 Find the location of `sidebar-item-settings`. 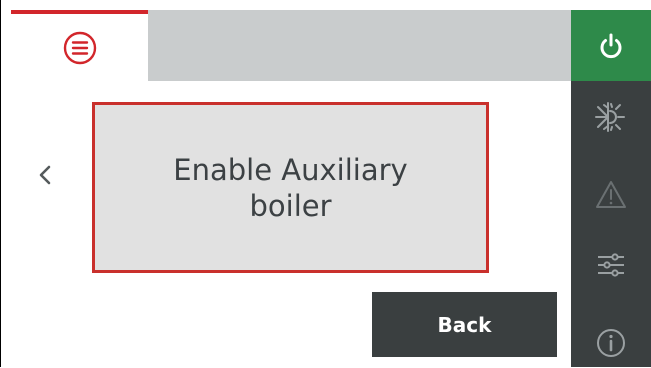

sidebar-item-settings is located at coordinates (611, 265).